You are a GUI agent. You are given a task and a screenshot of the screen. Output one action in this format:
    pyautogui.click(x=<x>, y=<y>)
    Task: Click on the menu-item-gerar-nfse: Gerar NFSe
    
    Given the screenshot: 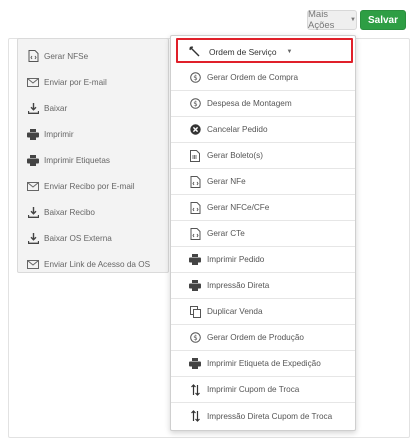 What is the action you would take?
    pyautogui.click(x=94, y=56)
    